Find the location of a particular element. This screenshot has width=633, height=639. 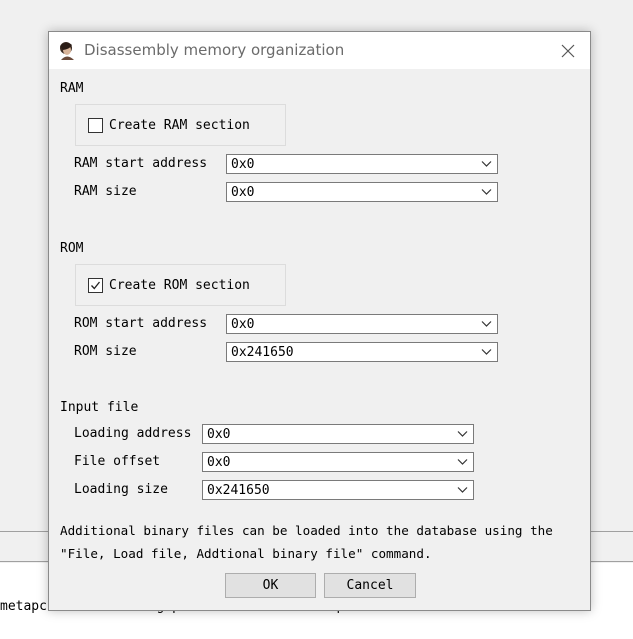

close-button is located at coordinates (568, 50).